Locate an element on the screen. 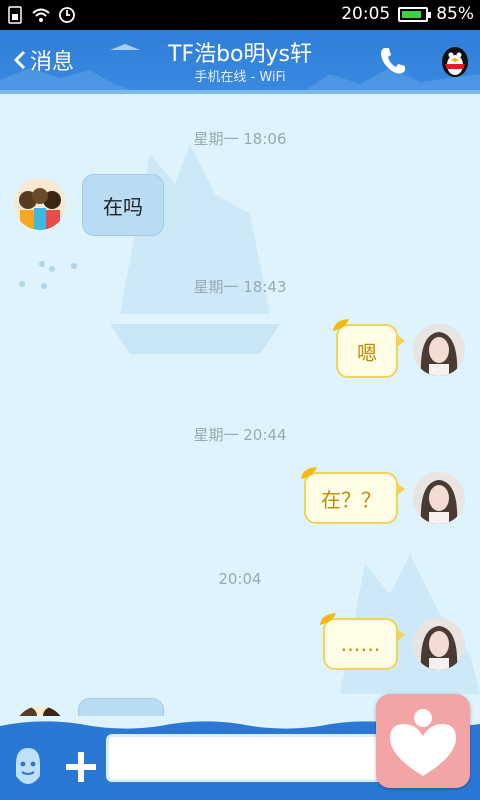 This screenshot has height=800, width=480. battery-icon is located at coordinates (415, 14).